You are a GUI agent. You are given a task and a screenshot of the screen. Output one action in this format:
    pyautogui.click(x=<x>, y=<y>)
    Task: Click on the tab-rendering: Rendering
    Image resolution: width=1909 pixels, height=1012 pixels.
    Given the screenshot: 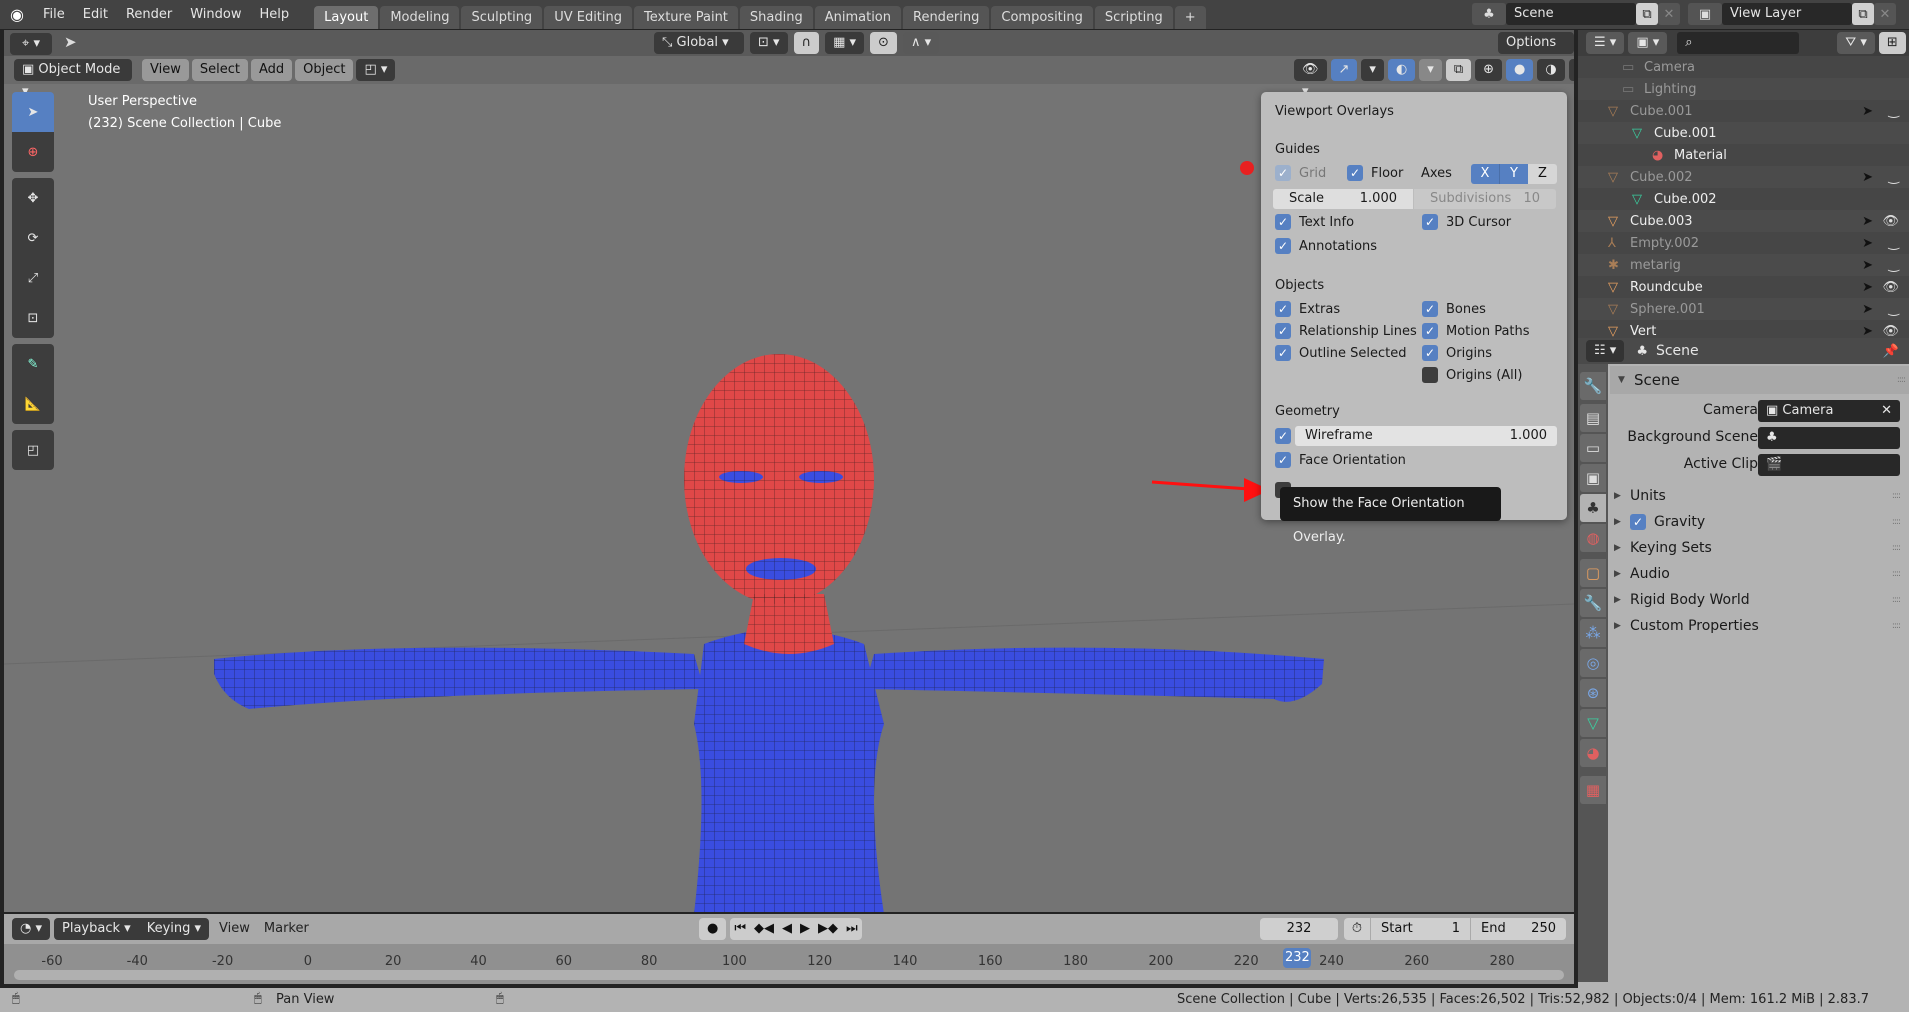 What is the action you would take?
    pyautogui.click(x=946, y=17)
    